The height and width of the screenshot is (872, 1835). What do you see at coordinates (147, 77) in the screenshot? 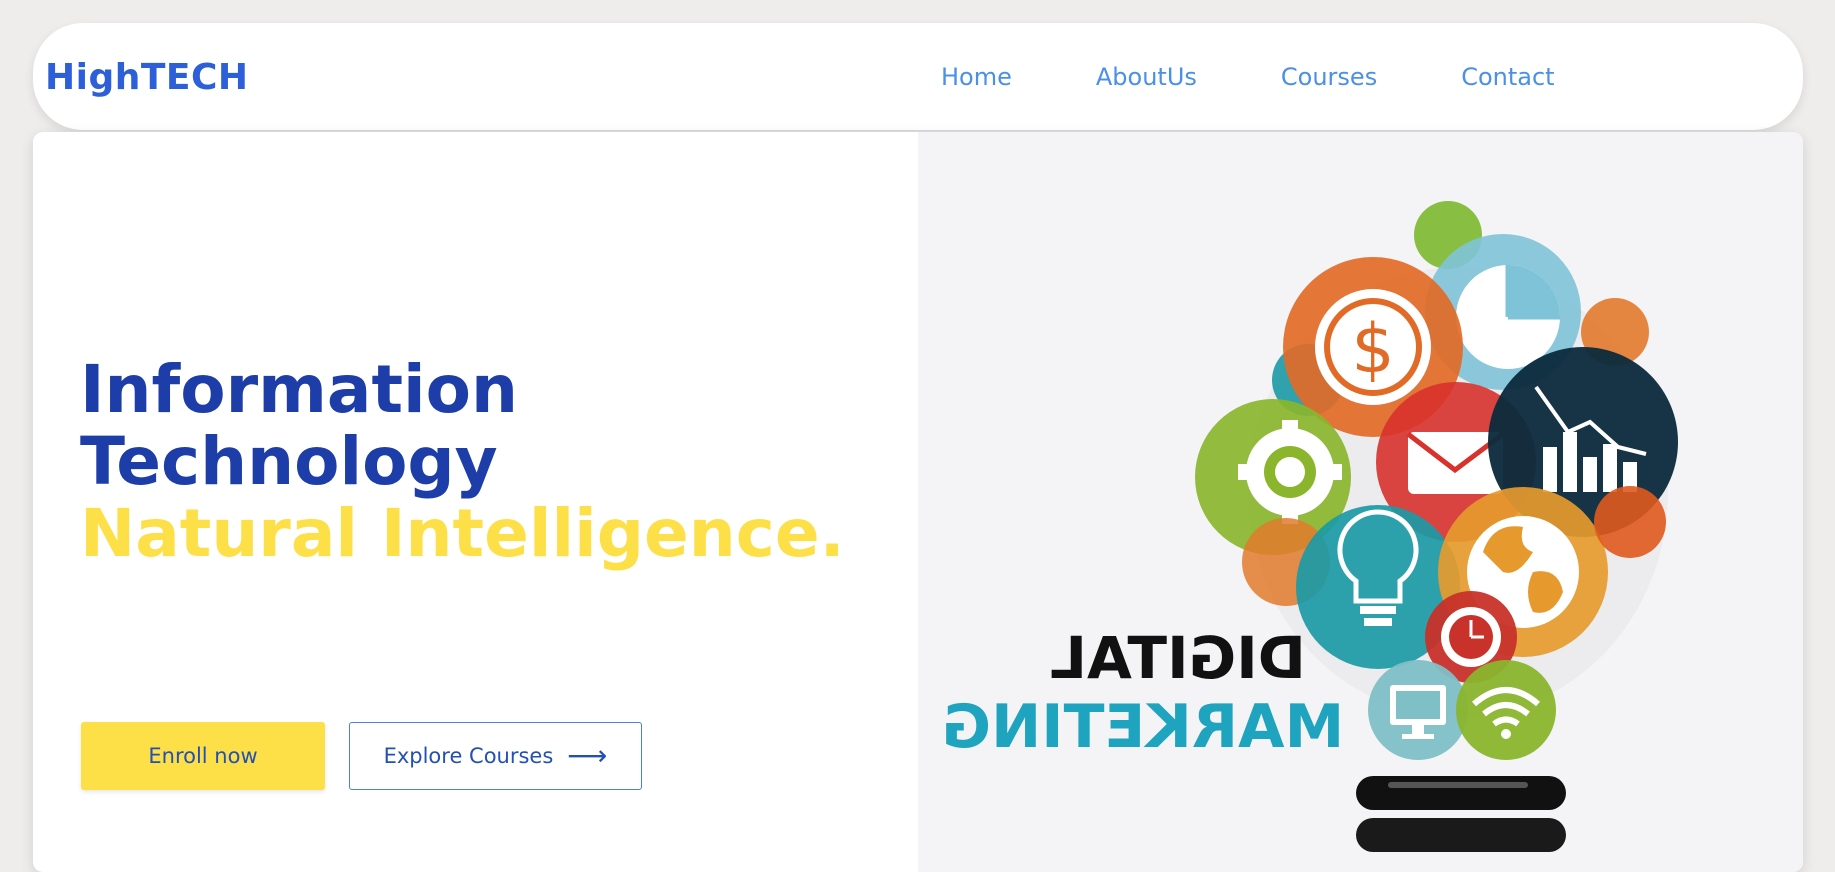
I see `brand-logo: HighTECH` at bounding box center [147, 77].